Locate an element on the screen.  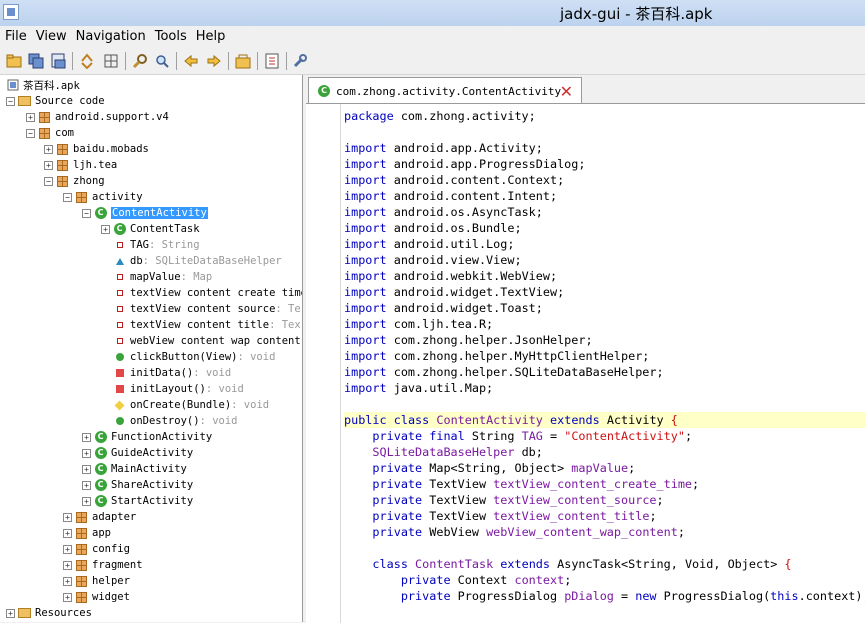
tree-class-content-activity: − C ContentActivity is located at coordinates (145, 213).